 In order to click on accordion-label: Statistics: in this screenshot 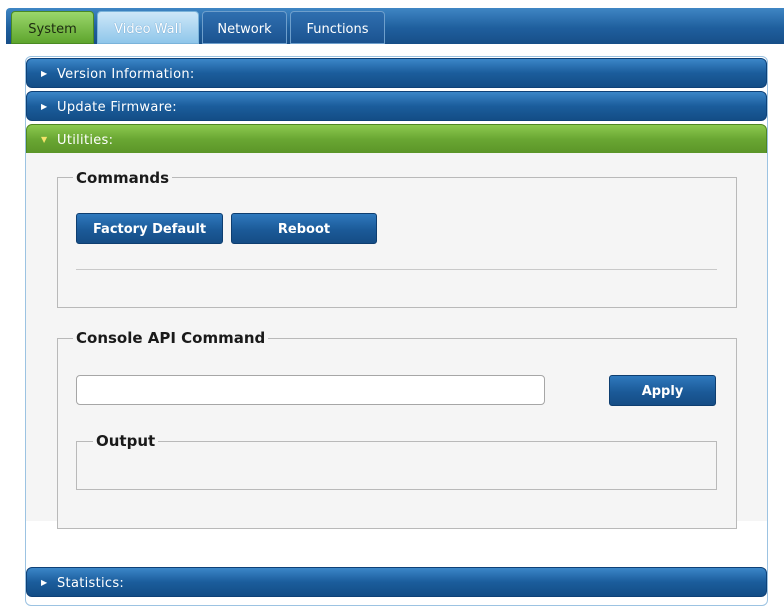, I will do `click(91, 583)`.